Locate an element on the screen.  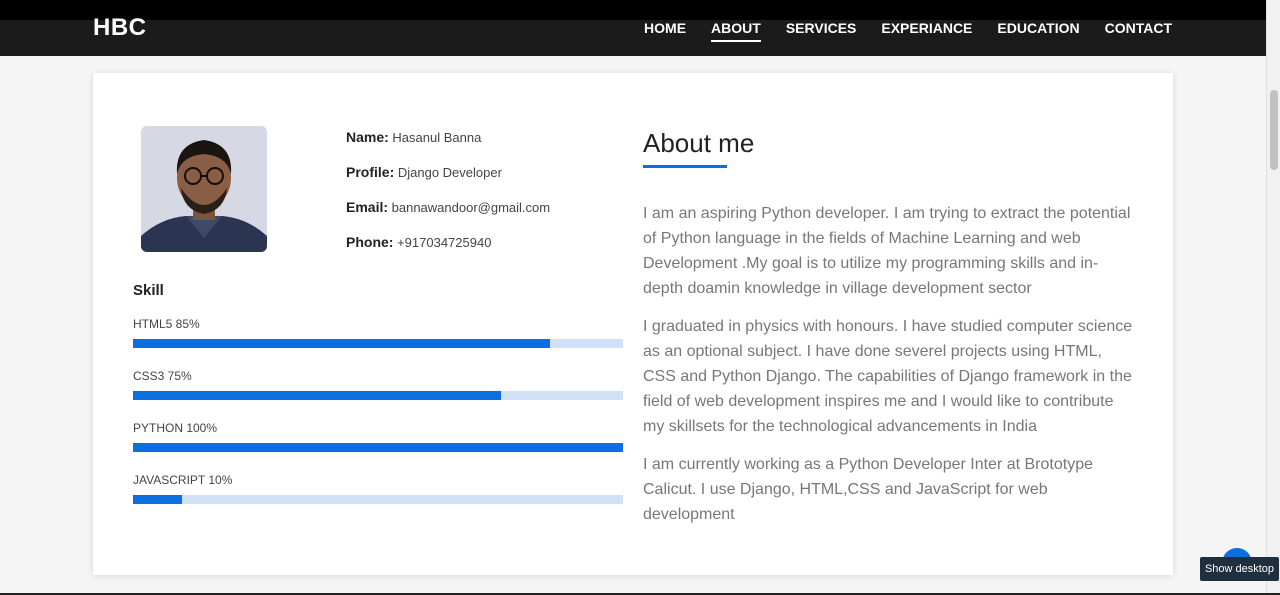
person-photo-icon is located at coordinates (204, 189).